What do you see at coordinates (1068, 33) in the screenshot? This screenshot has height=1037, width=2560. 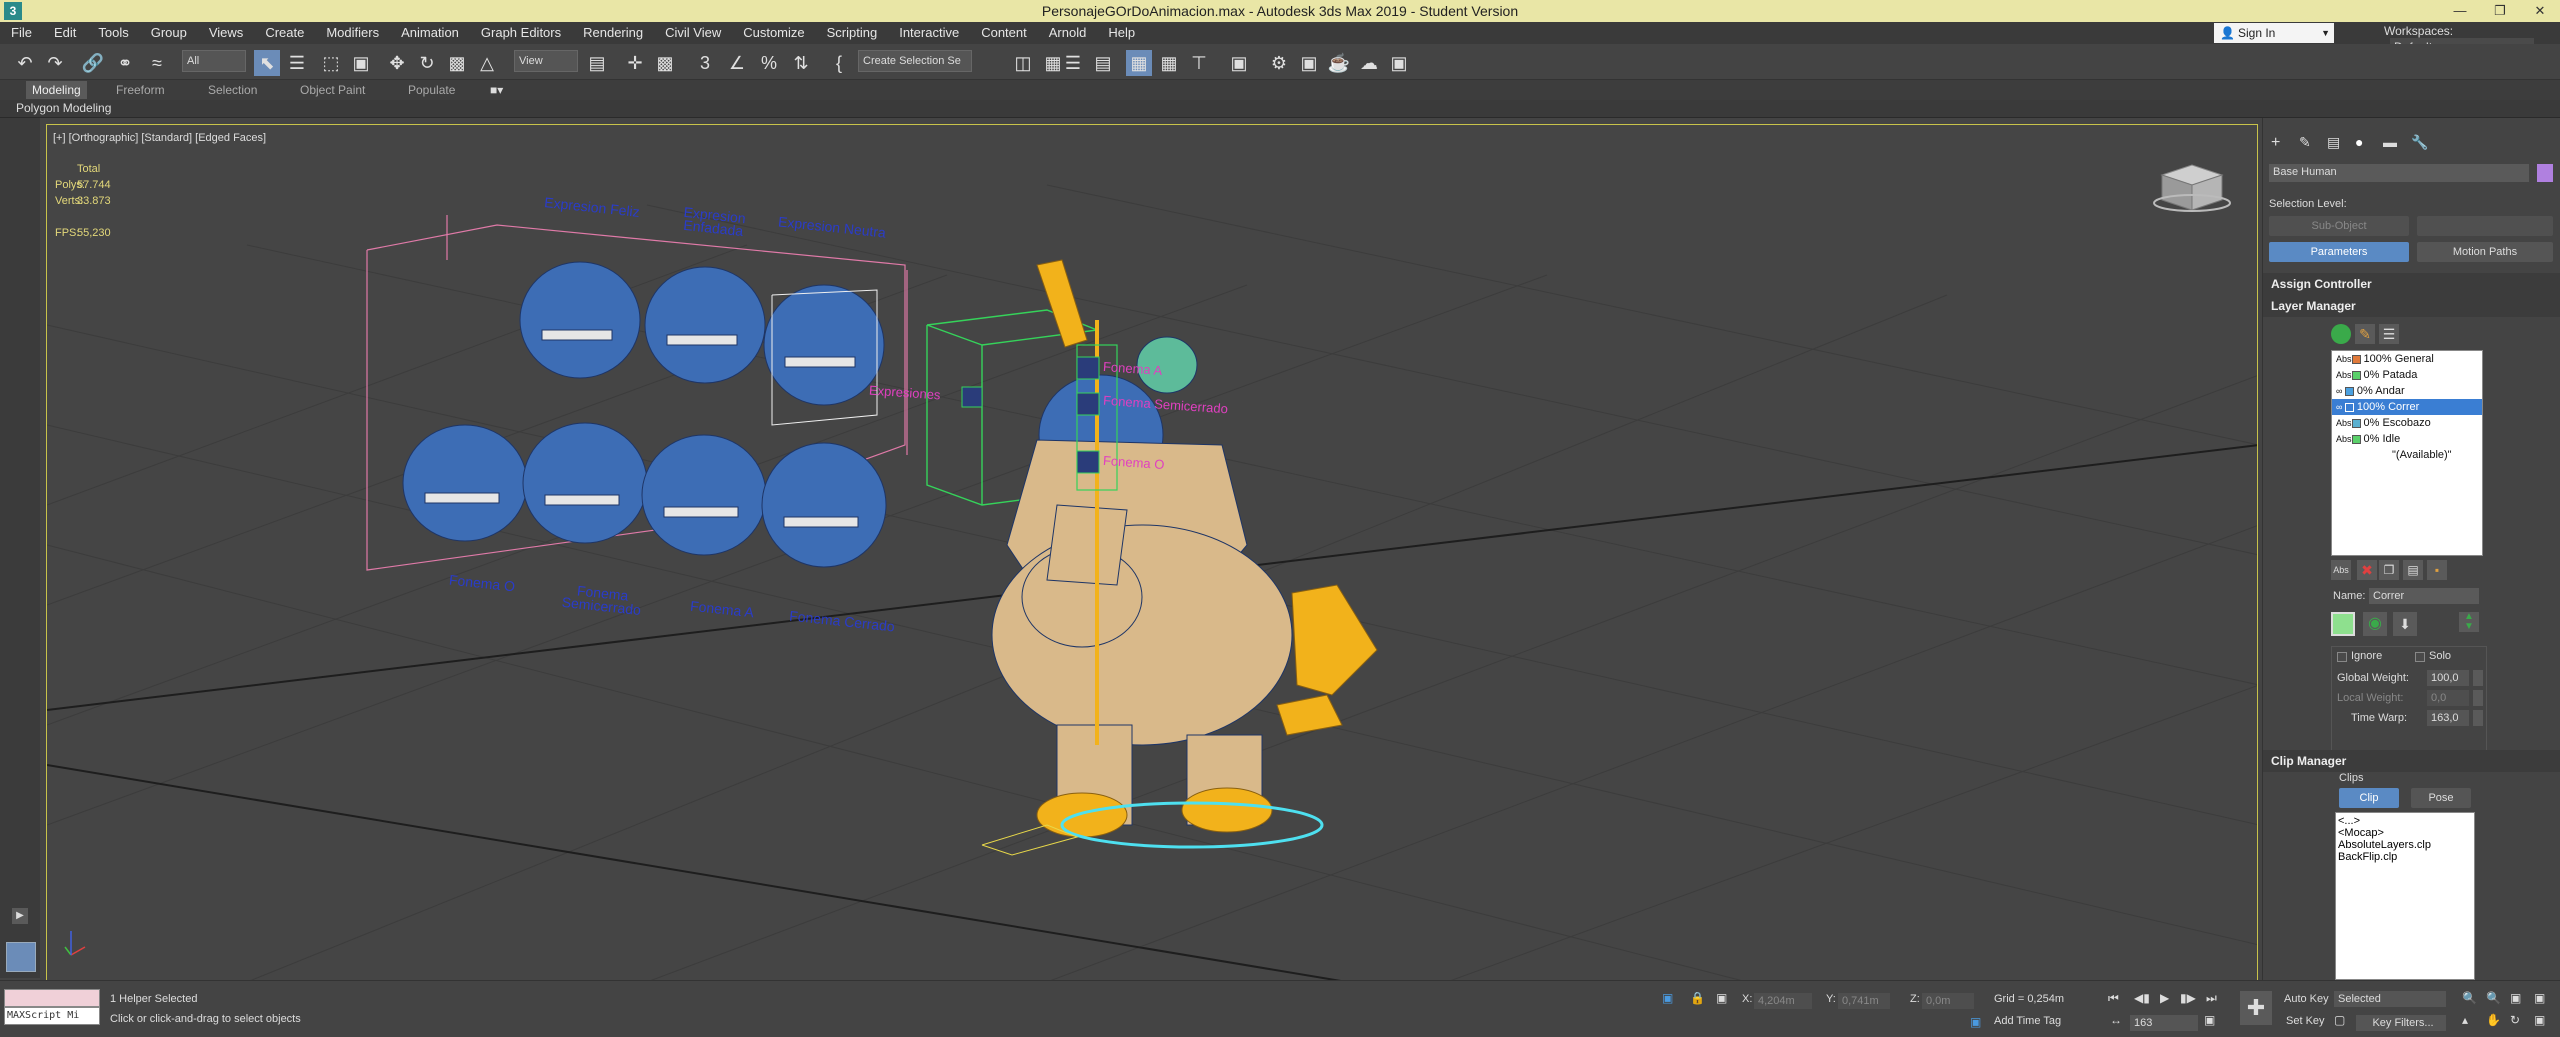 I see `menu-arnold: Arnold` at bounding box center [1068, 33].